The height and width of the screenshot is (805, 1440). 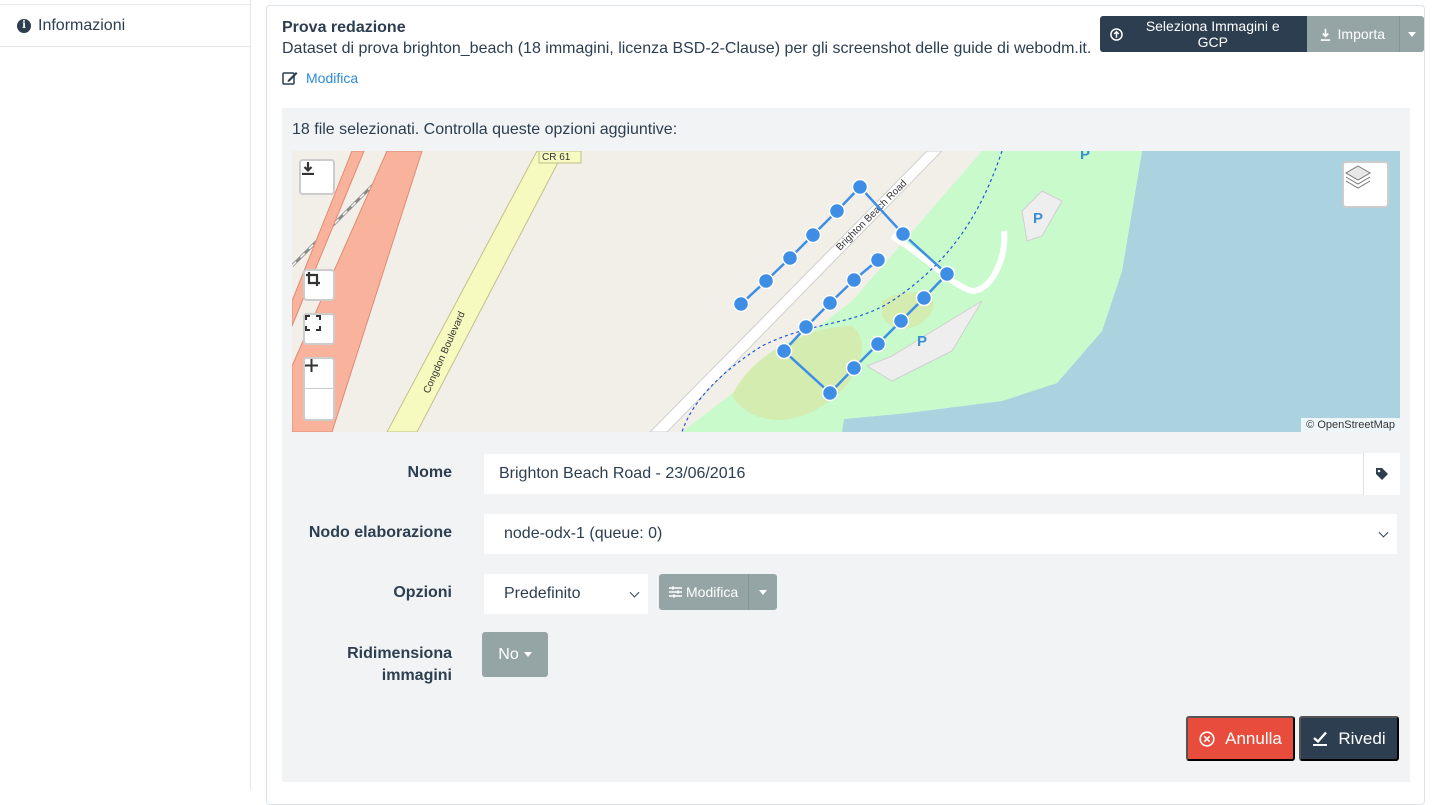 What do you see at coordinates (1038, 218) in the screenshot?
I see `parking-label-2: P` at bounding box center [1038, 218].